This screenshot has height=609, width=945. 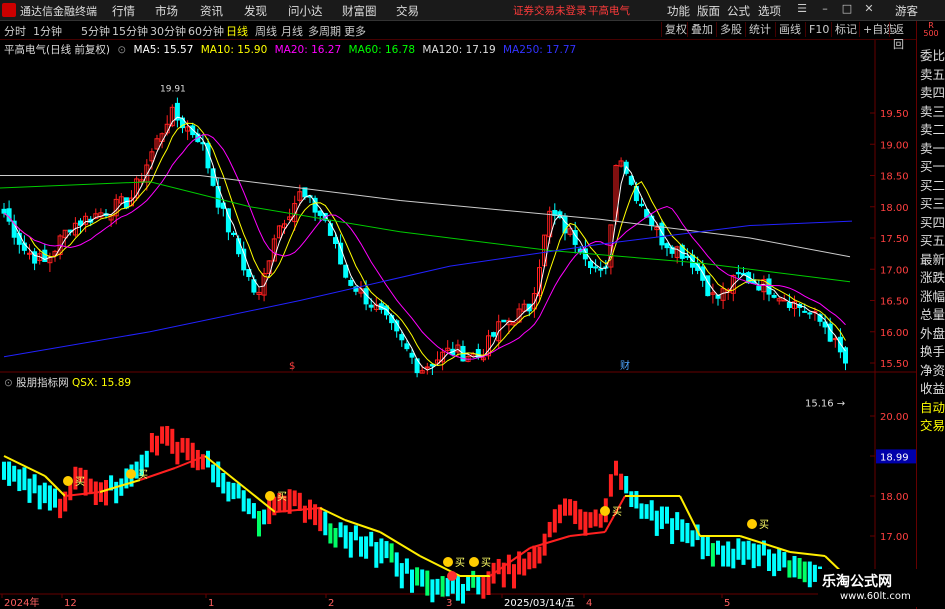 What do you see at coordinates (932, 221) in the screenshot?
I see `sidebar-item-9: 买四` at bounding box center [932, 221].